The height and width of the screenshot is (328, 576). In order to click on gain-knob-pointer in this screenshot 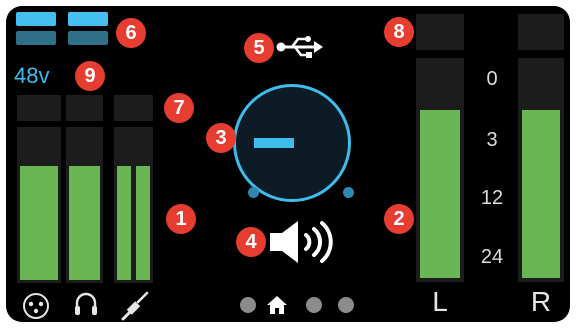, I will do `click(274, 143)`.